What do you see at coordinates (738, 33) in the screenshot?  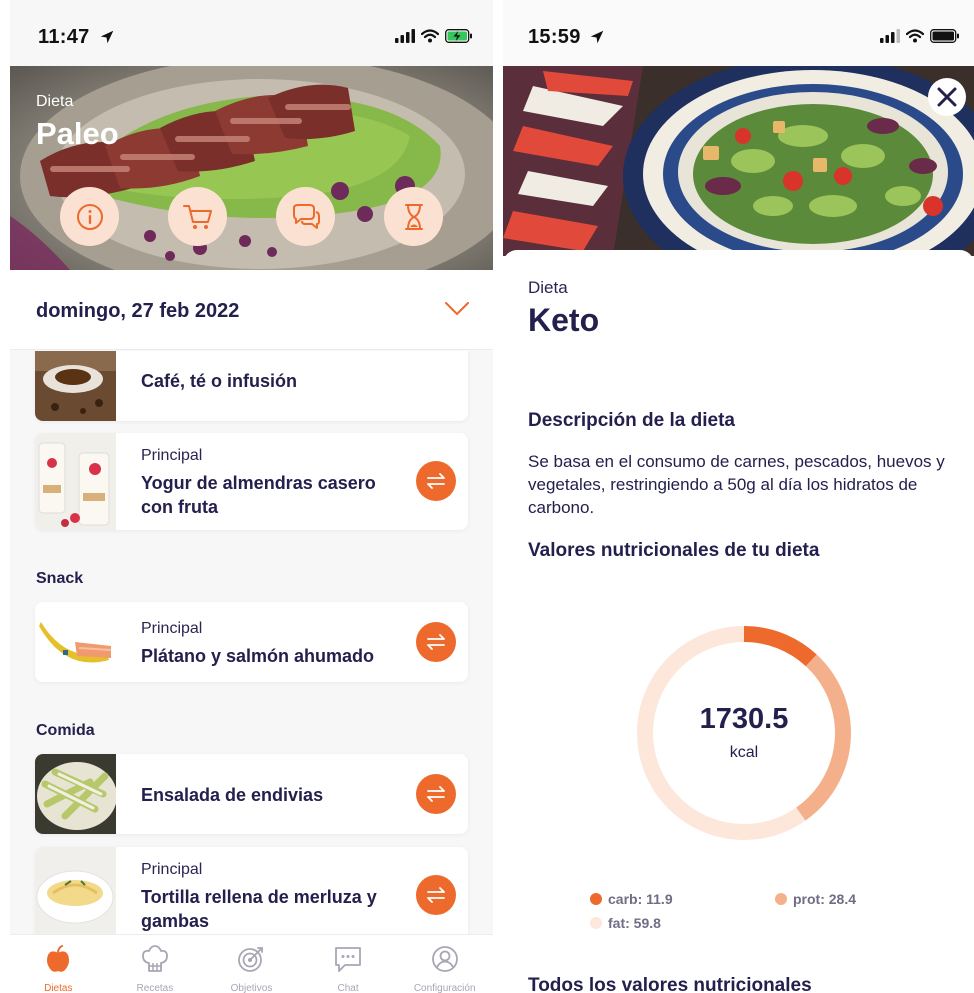 I see `status-bar: 15:59` at bounding box center [738, 33].